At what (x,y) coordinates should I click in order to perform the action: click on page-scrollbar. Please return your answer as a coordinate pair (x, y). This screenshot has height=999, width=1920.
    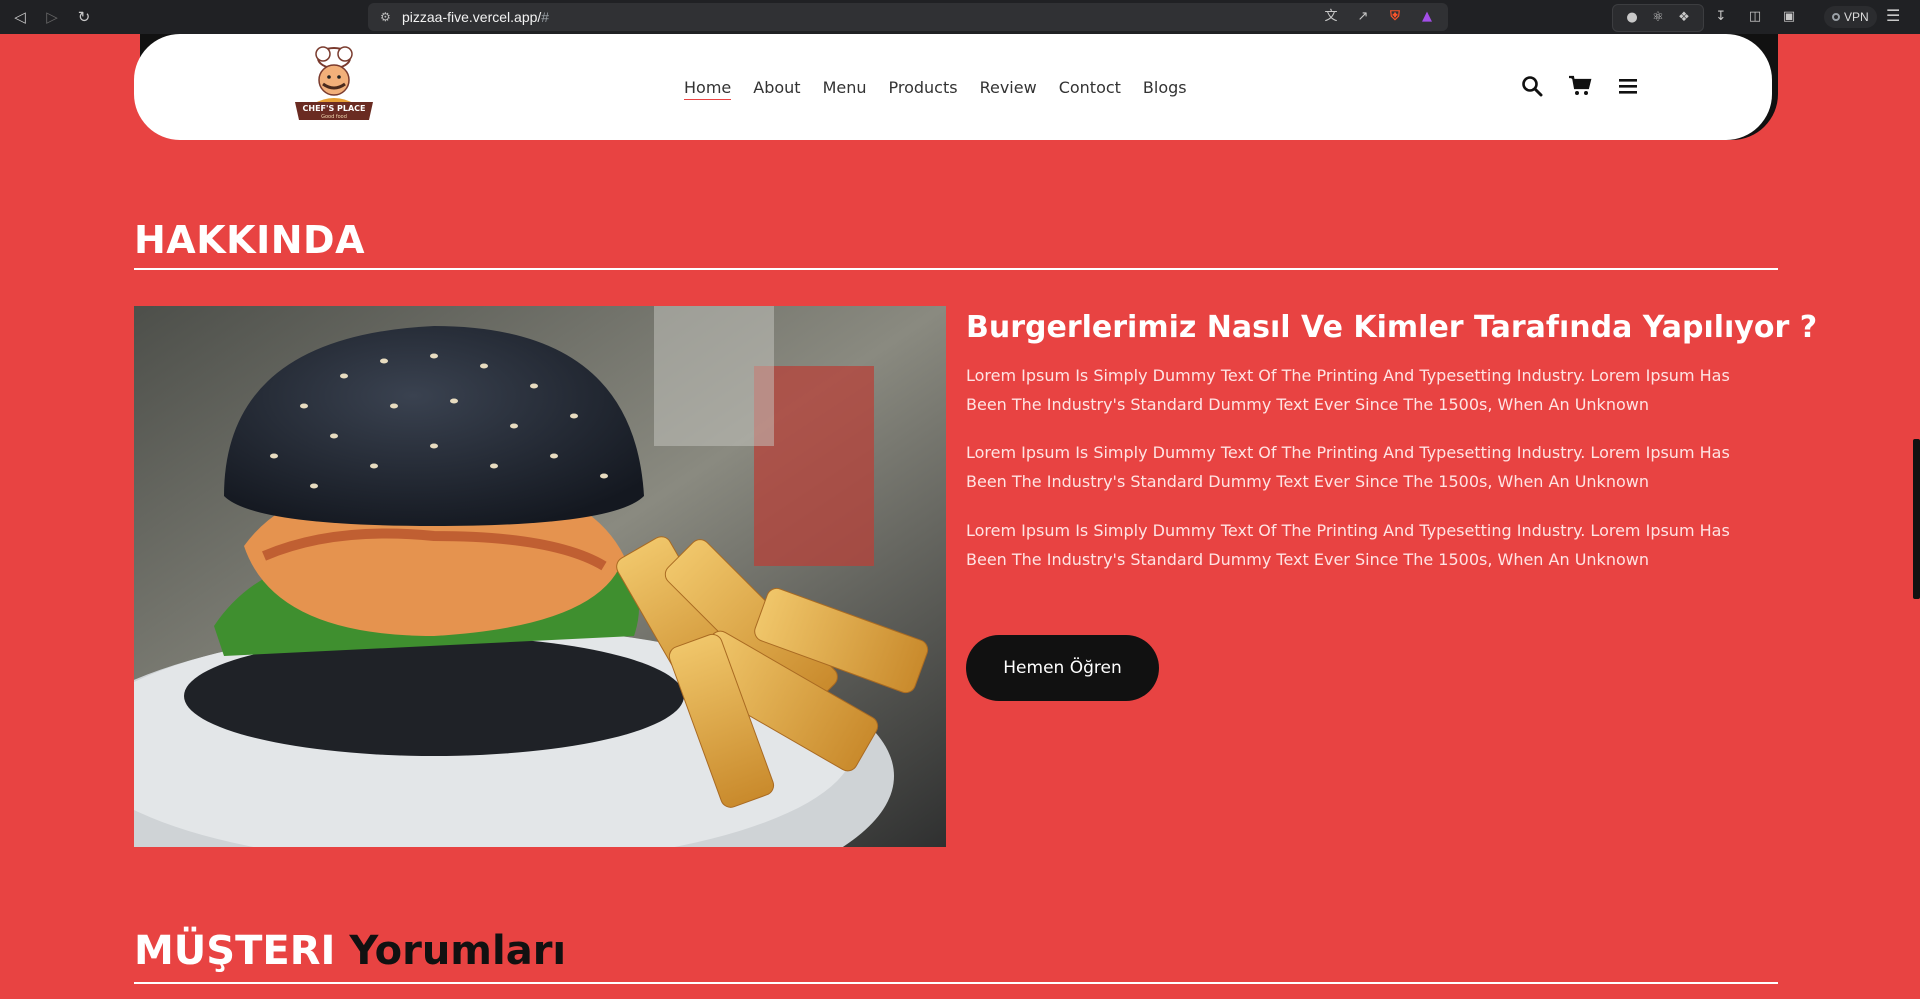
    Looking at the image, I should click on (1916, 516).